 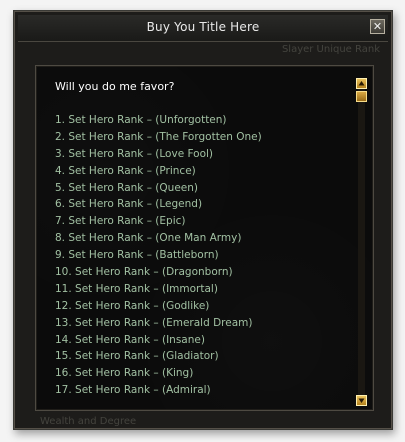 I want to click on close-button: ✕, so click(x=377, y=26).